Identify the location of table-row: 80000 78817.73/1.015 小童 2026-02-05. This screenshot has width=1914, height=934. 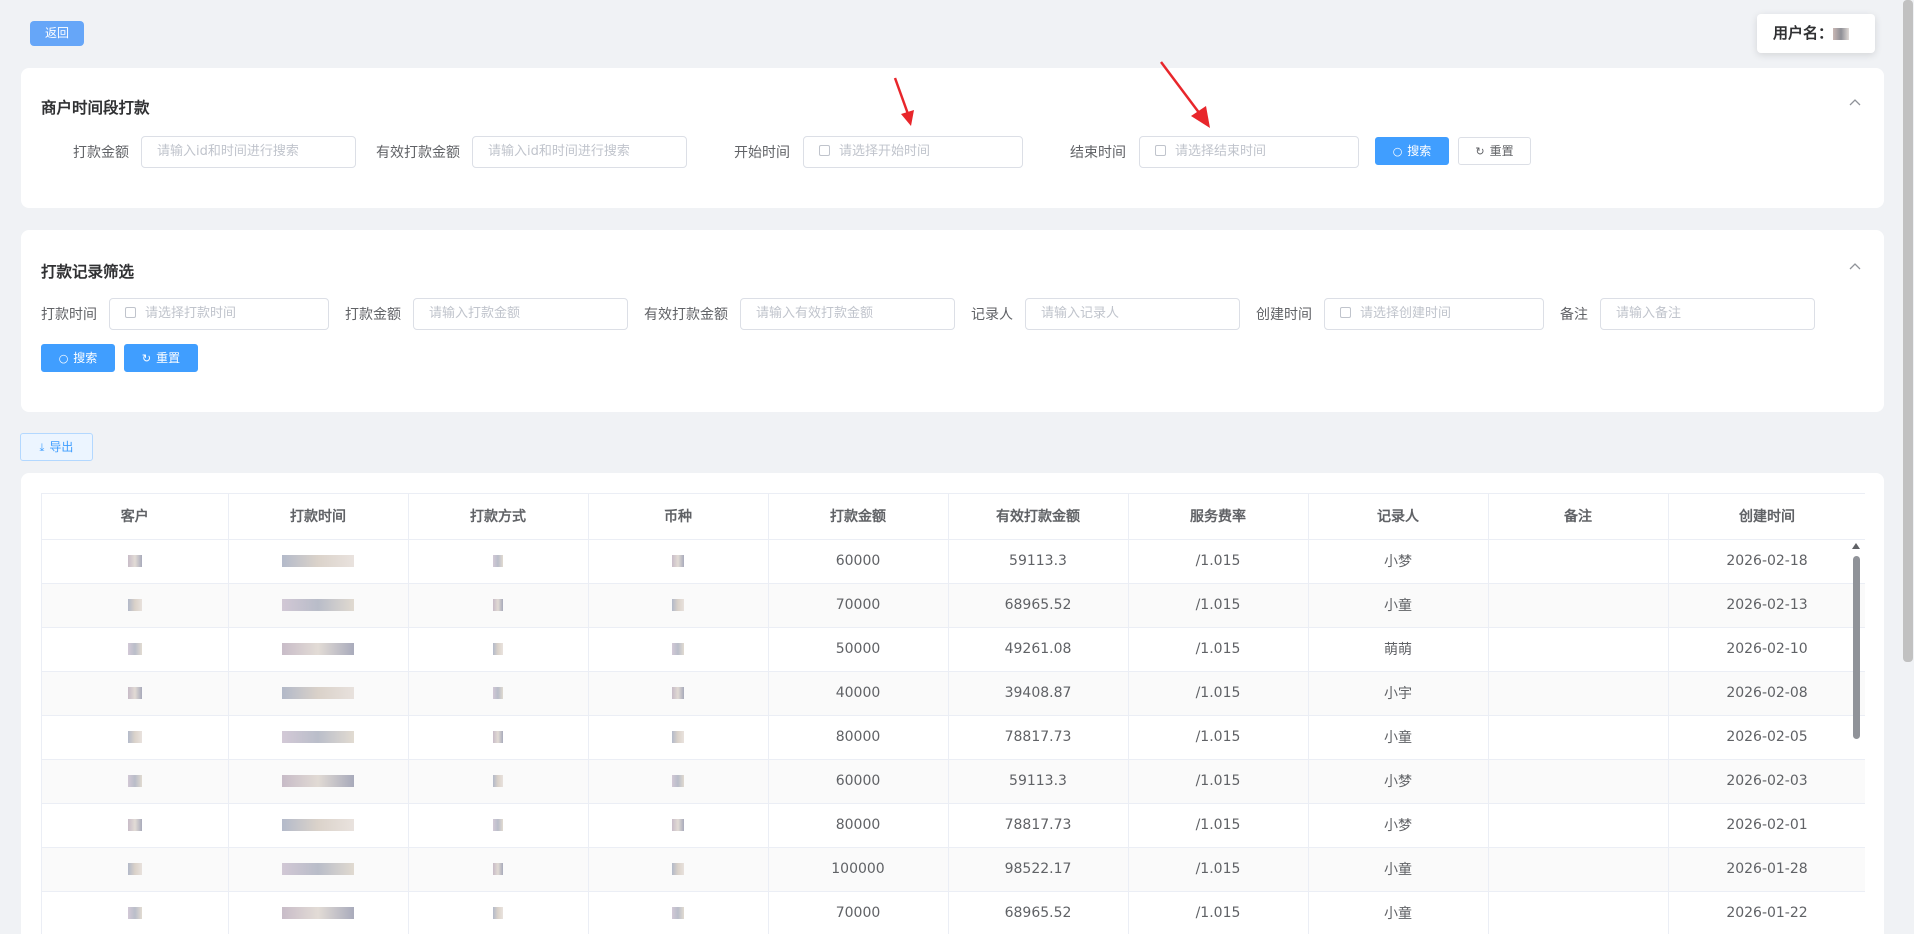
(953, 737).